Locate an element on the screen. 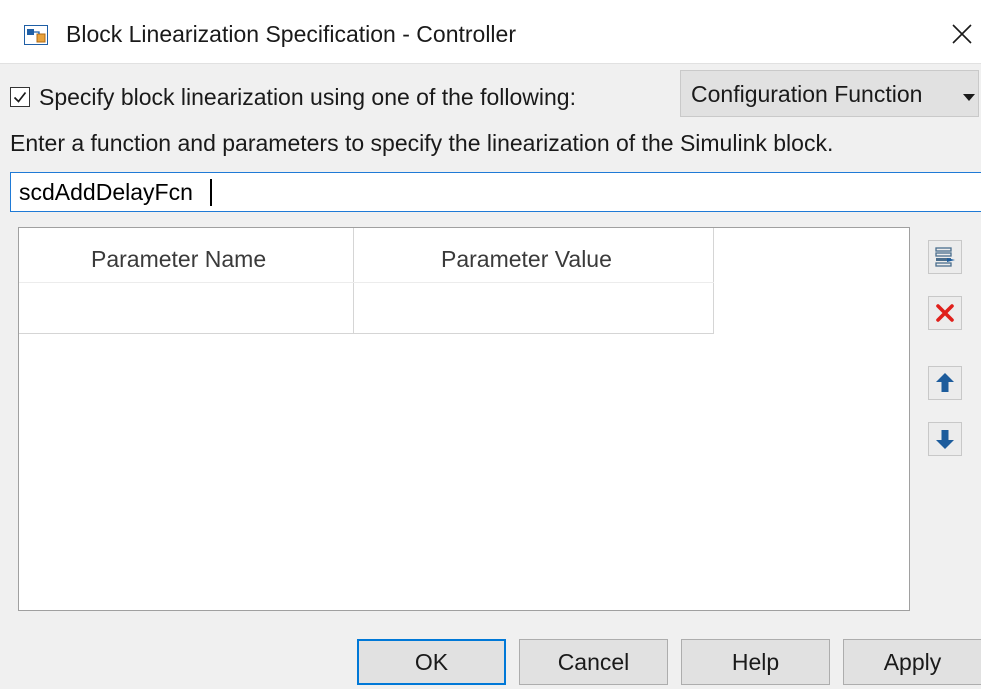 The height and width of the screenshot is (689, 981). apply-button: Apply is located at coordinates (912, 662).